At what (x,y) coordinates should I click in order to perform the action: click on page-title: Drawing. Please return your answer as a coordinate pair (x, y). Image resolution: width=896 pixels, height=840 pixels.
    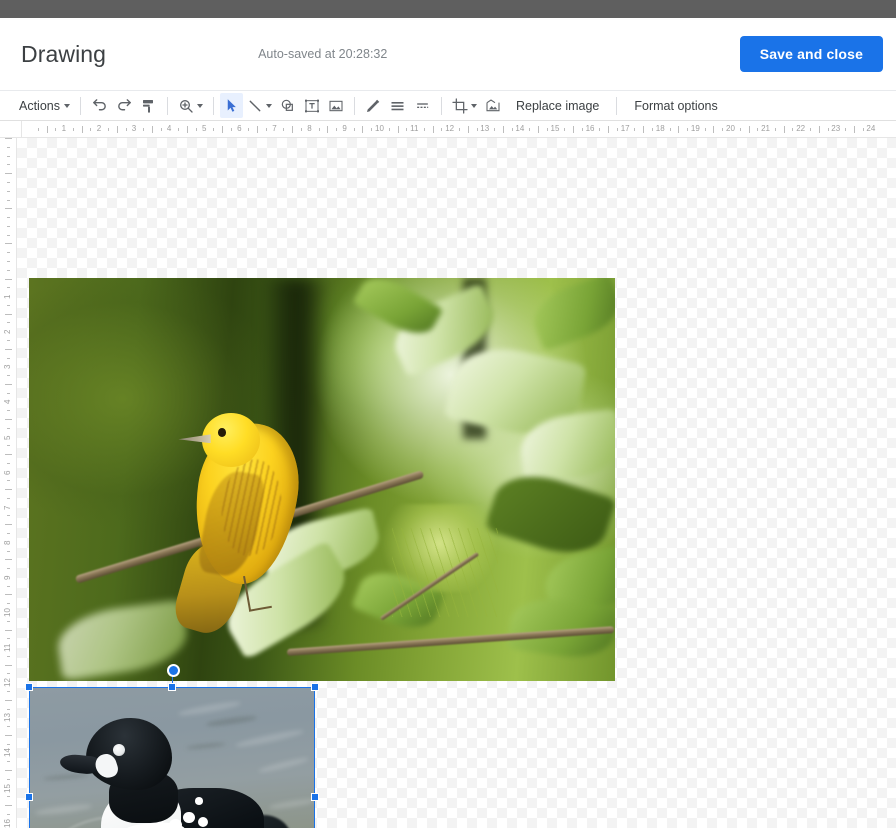
    Looking at the image, I should click on (64, 53).